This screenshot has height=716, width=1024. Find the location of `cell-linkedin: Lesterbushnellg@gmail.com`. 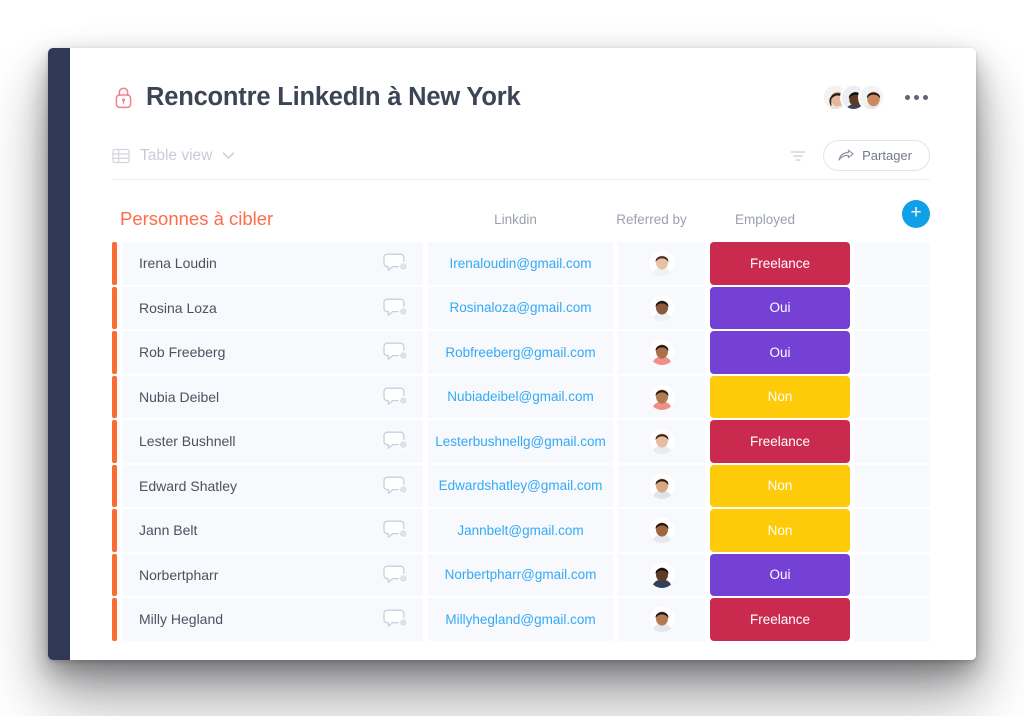

cell-linkedin: Lesterbushnellg@gmail.com is located at coordinates (520, 441).